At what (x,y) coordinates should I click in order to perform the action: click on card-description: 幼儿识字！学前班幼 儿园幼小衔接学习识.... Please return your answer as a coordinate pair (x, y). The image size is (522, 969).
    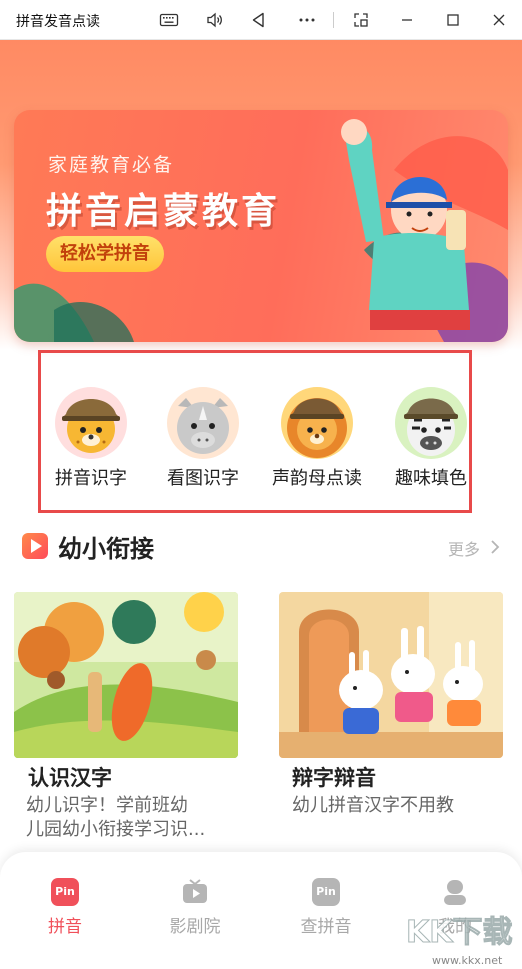
    Looking at the image, I should click on (115, 818).